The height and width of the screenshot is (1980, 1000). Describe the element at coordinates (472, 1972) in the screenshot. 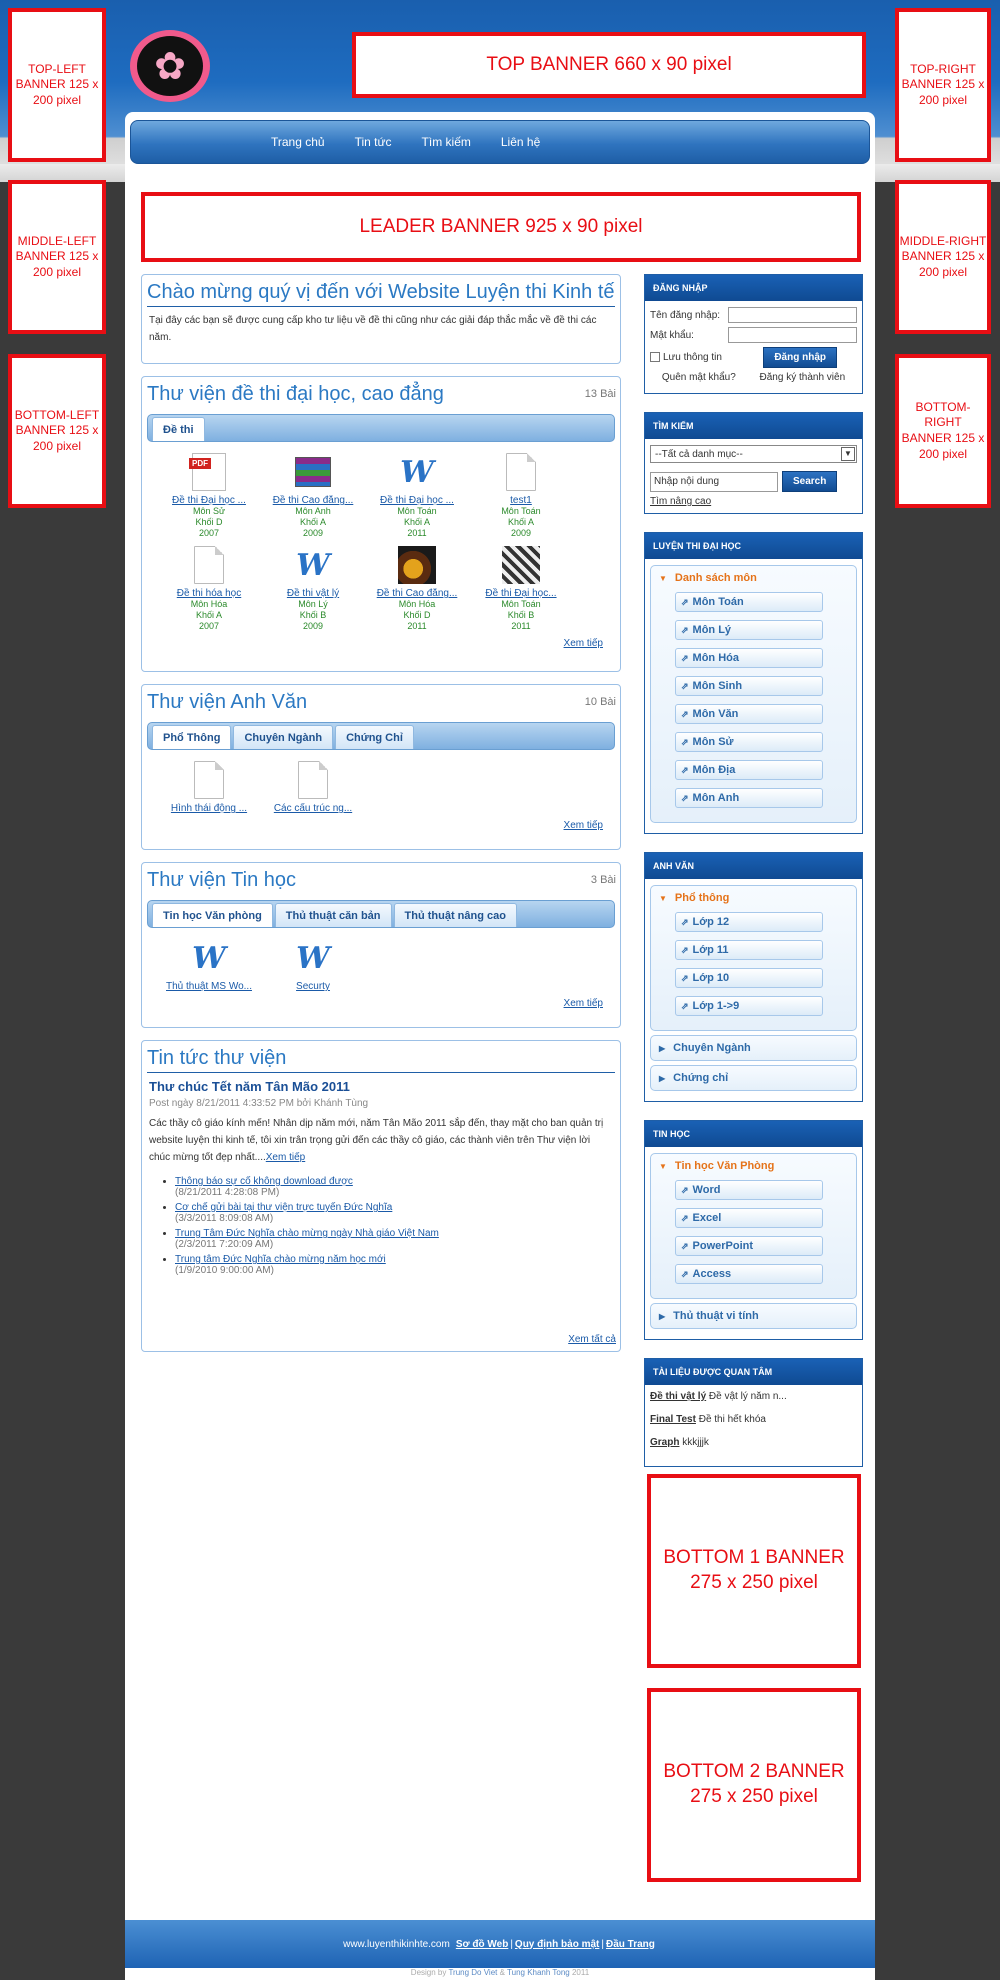

I see `credit-author-a: Trung Do Viet` at that location.